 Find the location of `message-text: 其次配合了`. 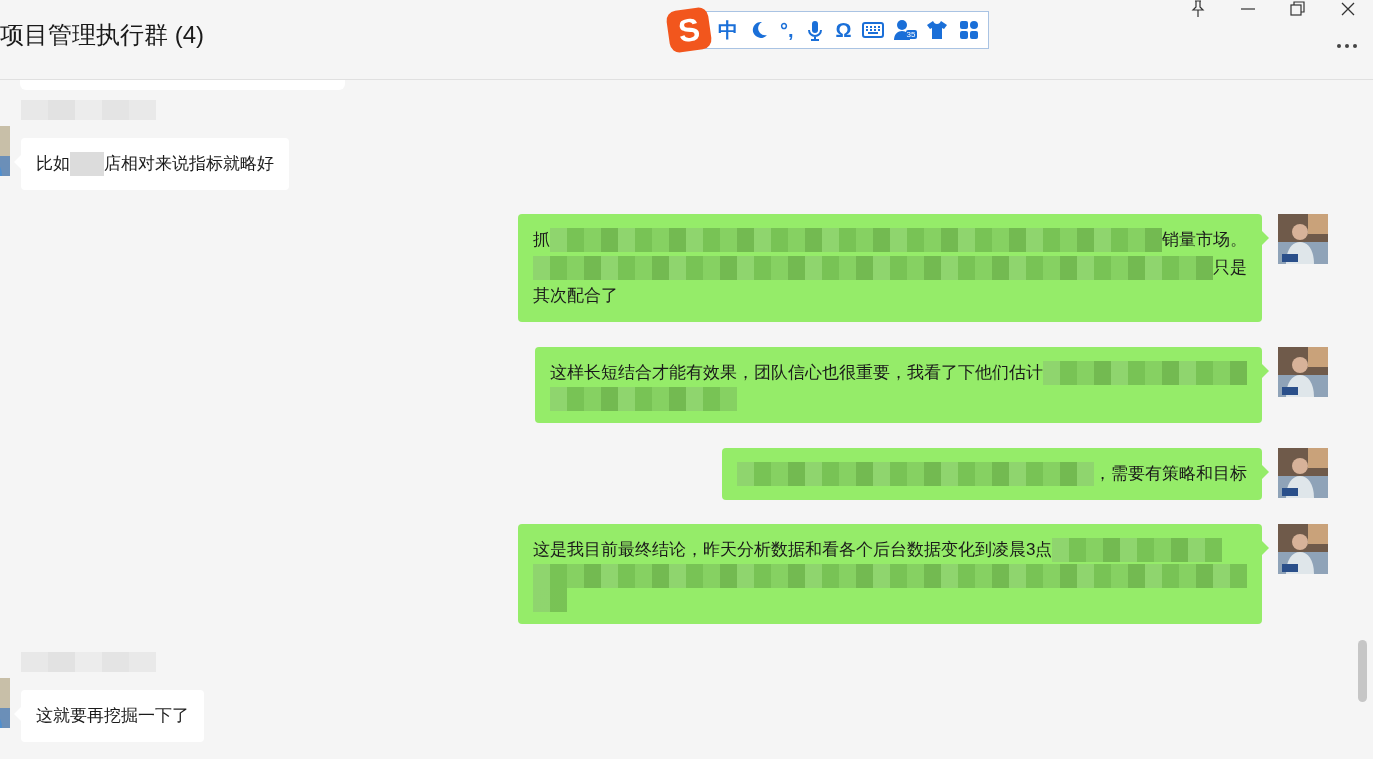

message-text: 其次配合了 is located at coordinates (575, 296).